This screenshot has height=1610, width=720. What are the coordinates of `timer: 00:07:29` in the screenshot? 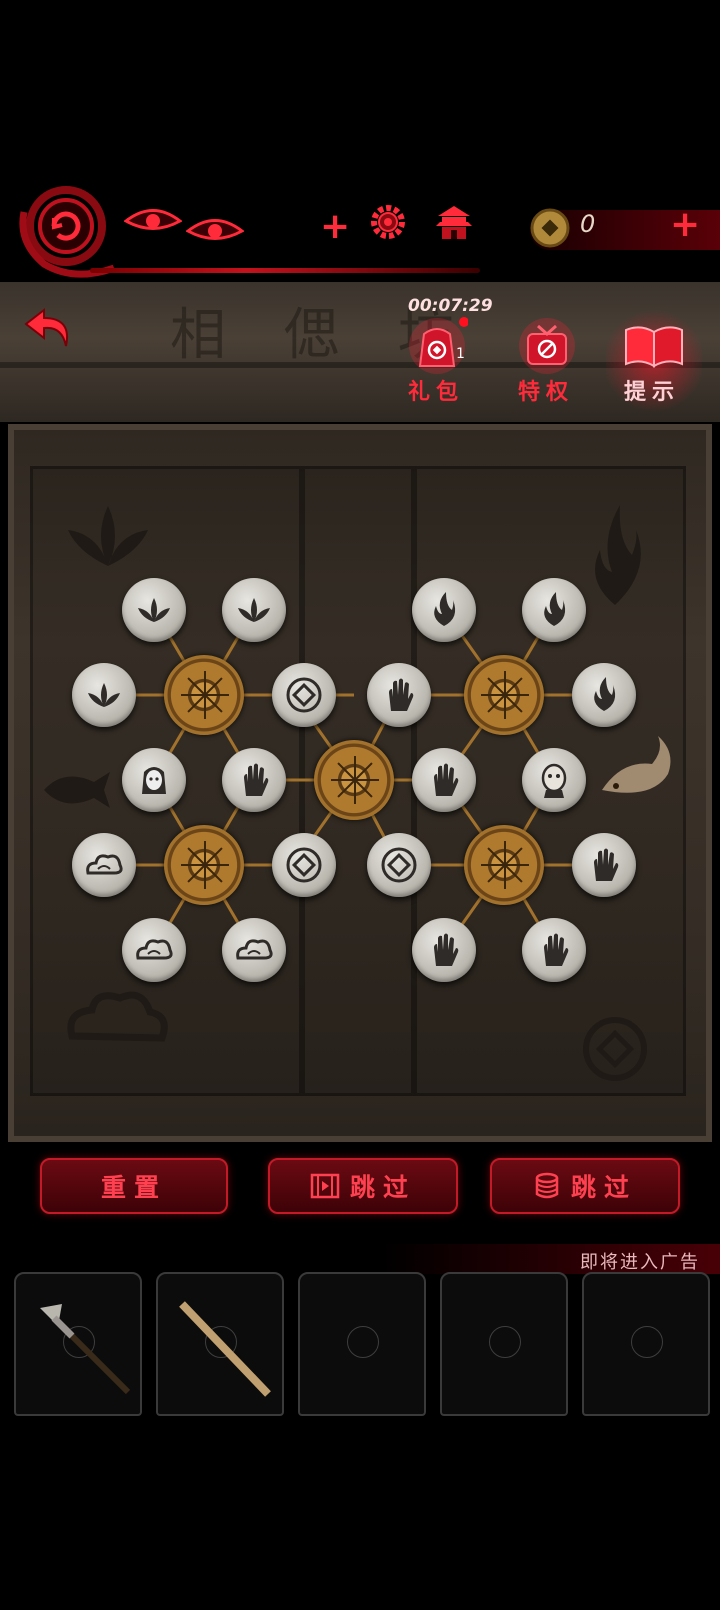 It's located at (450, 306).